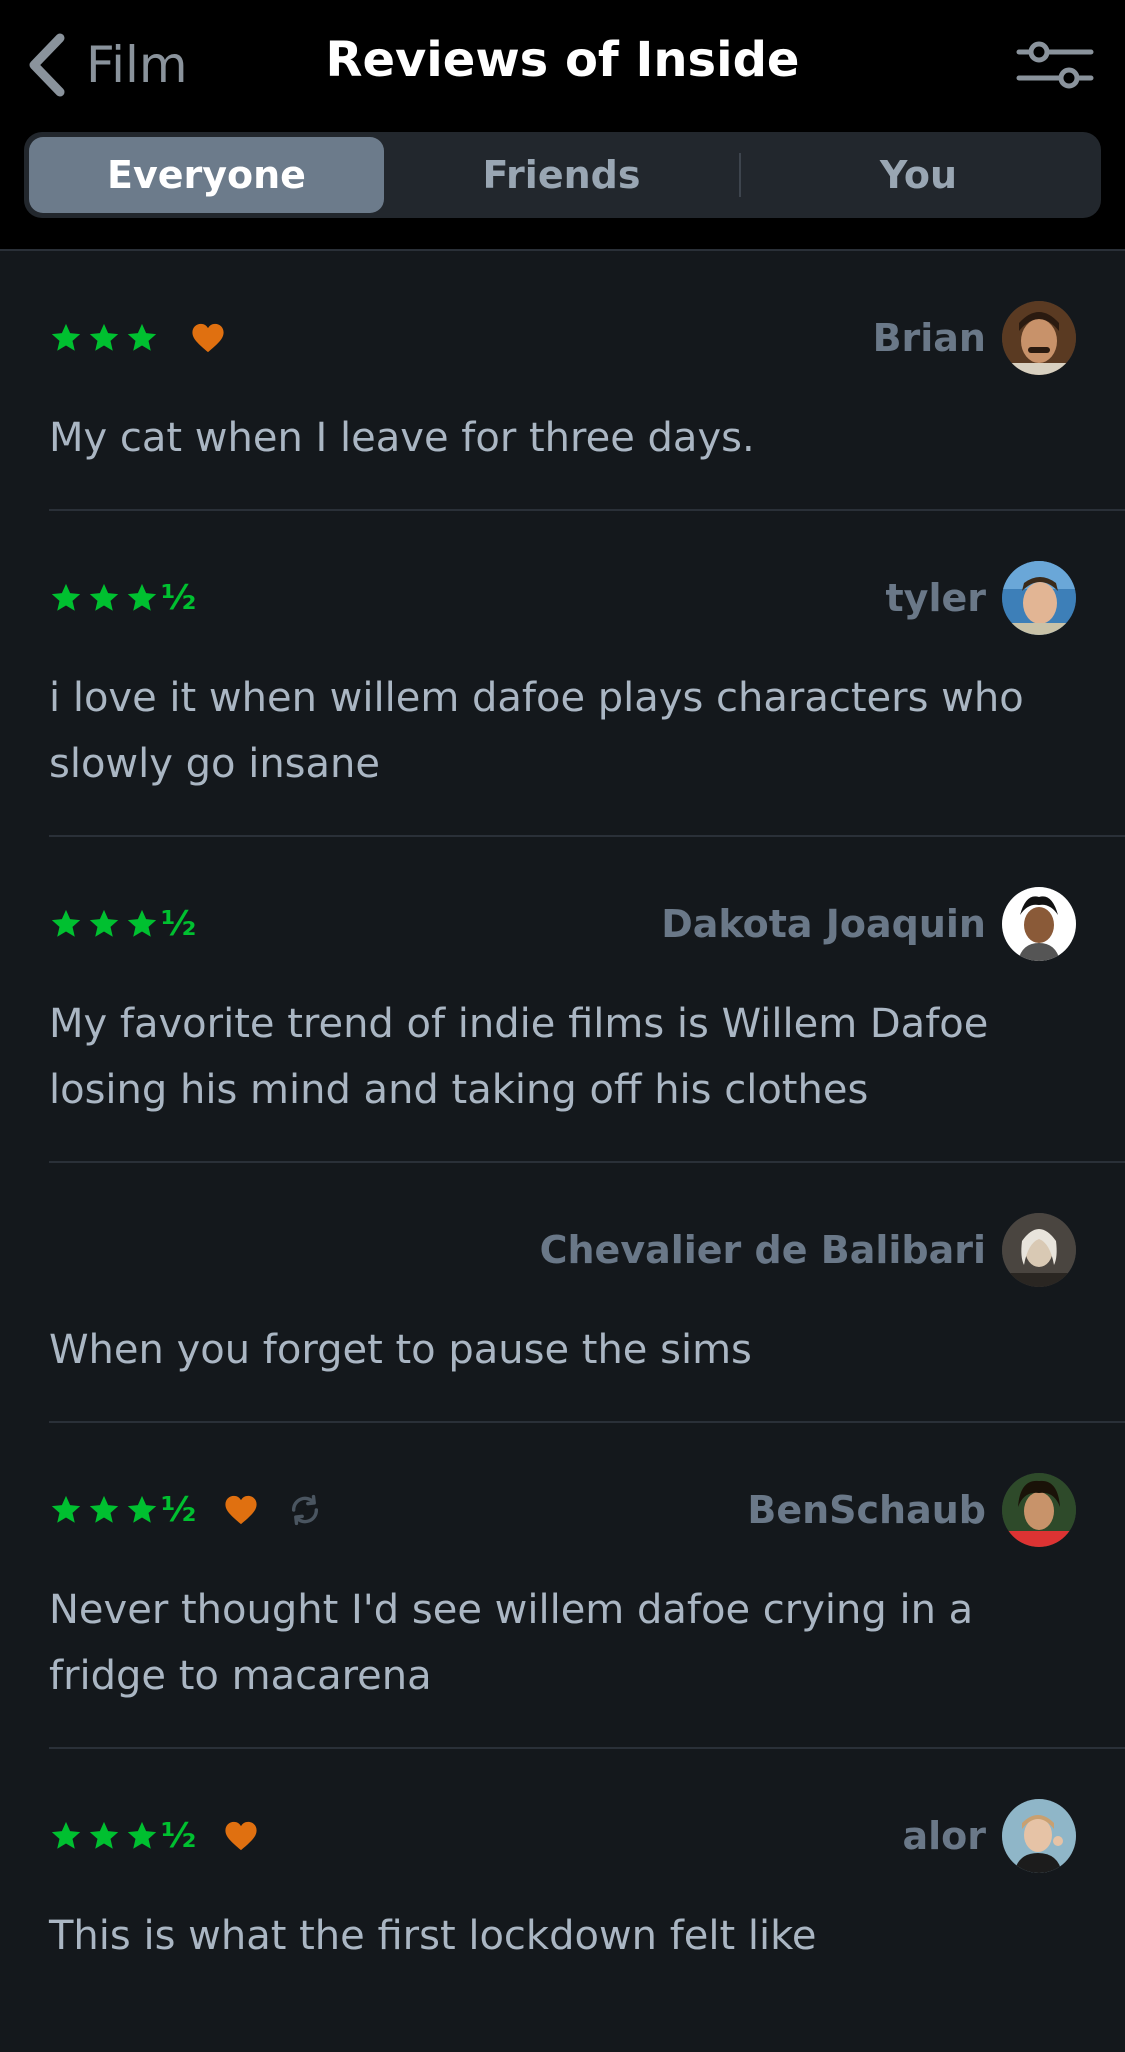 The image size is (1125, 2052). What do you see at coordinates (866, 1510) in the screenshot?
I see `author-name: BenSchaub` at bounding box center [866, 1510].